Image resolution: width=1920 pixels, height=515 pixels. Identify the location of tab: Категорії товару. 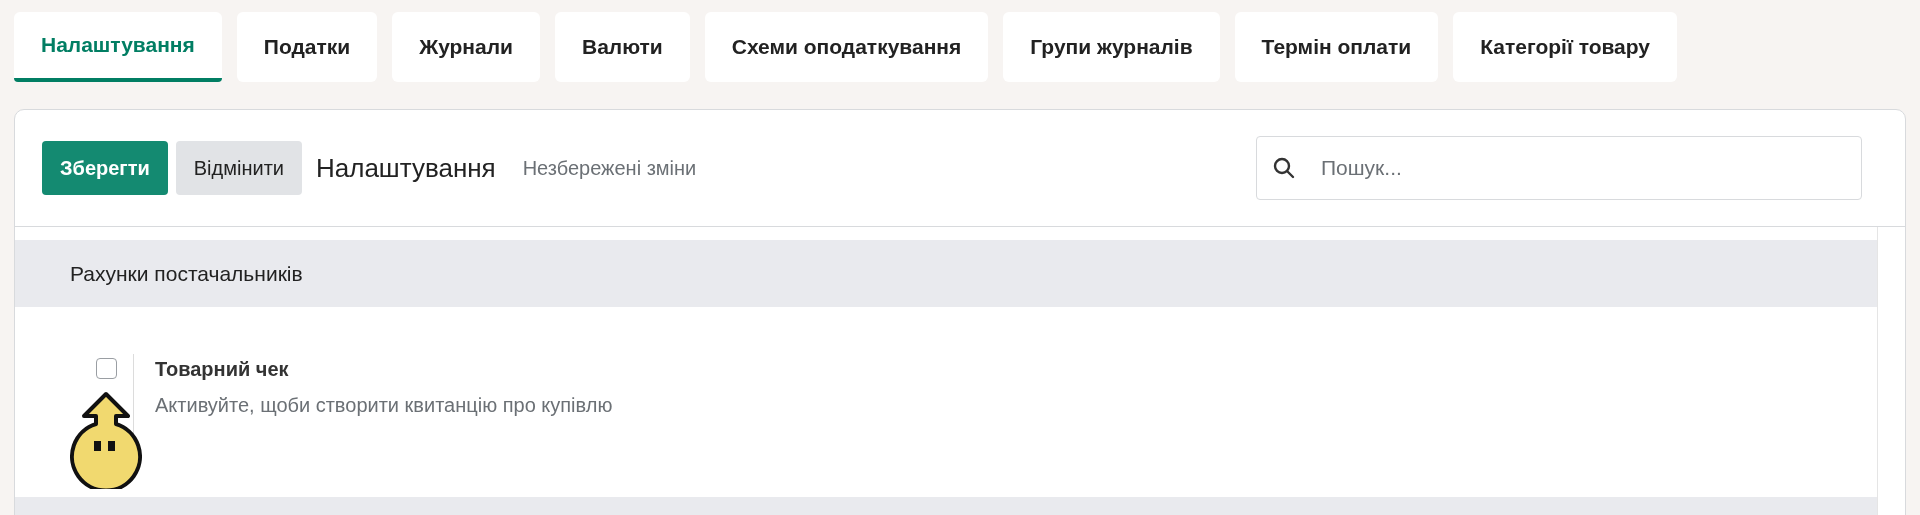
(1565, 47).